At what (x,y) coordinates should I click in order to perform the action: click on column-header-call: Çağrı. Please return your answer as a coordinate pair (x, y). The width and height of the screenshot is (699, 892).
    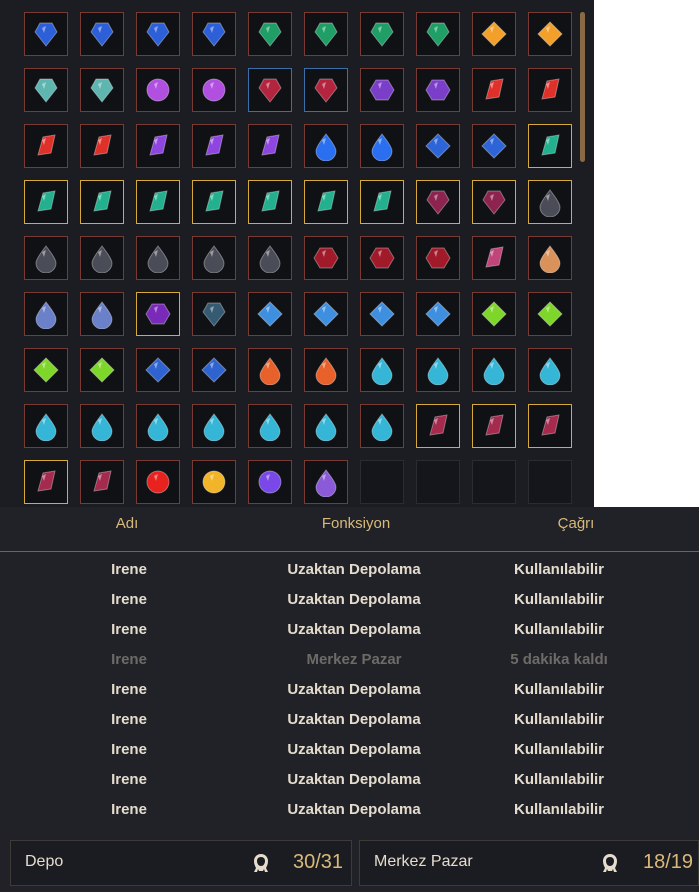
    Looking at the image, I should click on (576, 523).